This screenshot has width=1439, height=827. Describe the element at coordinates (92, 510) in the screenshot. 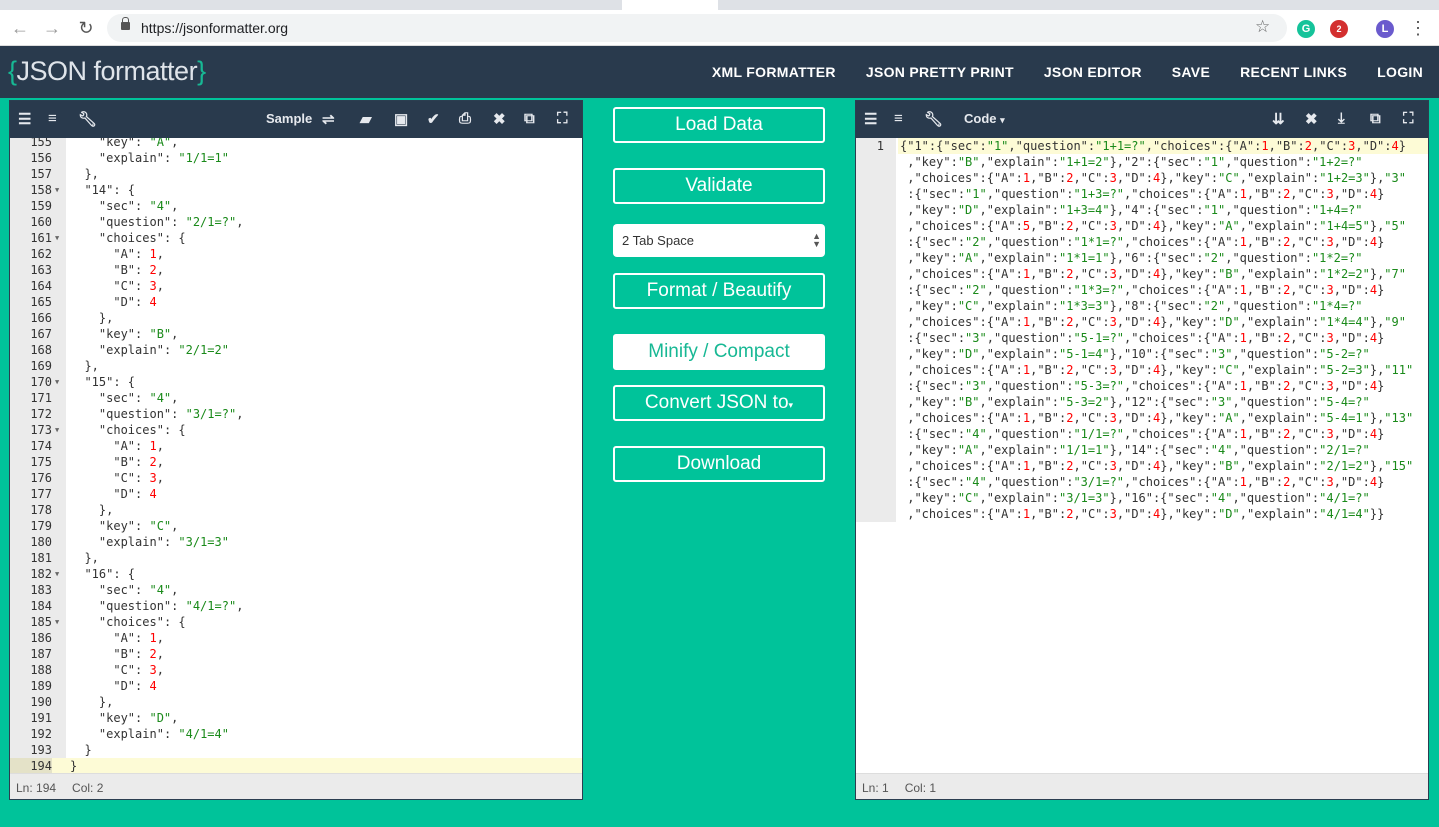

I see `code-text: },` at that location.